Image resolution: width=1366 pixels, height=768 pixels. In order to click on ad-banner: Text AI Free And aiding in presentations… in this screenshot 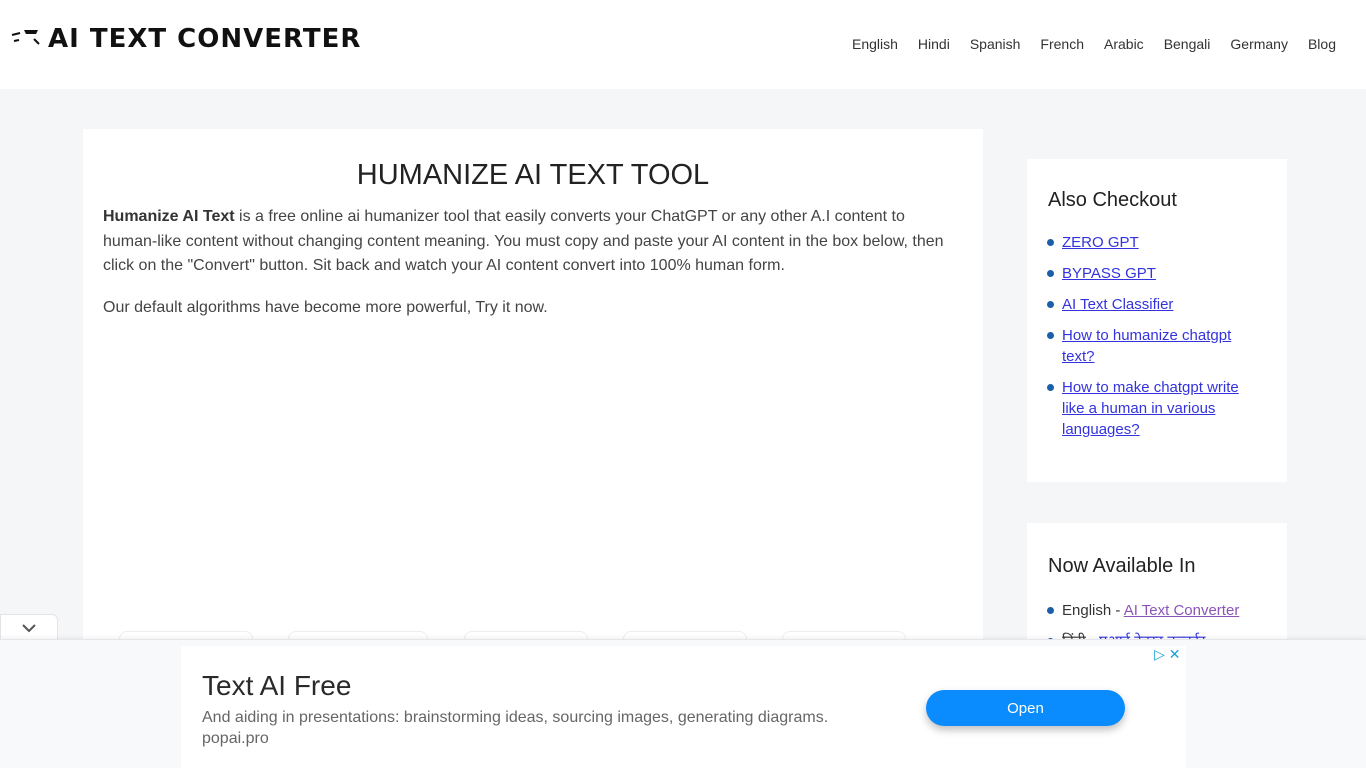, I will do `click(683, 707)`.